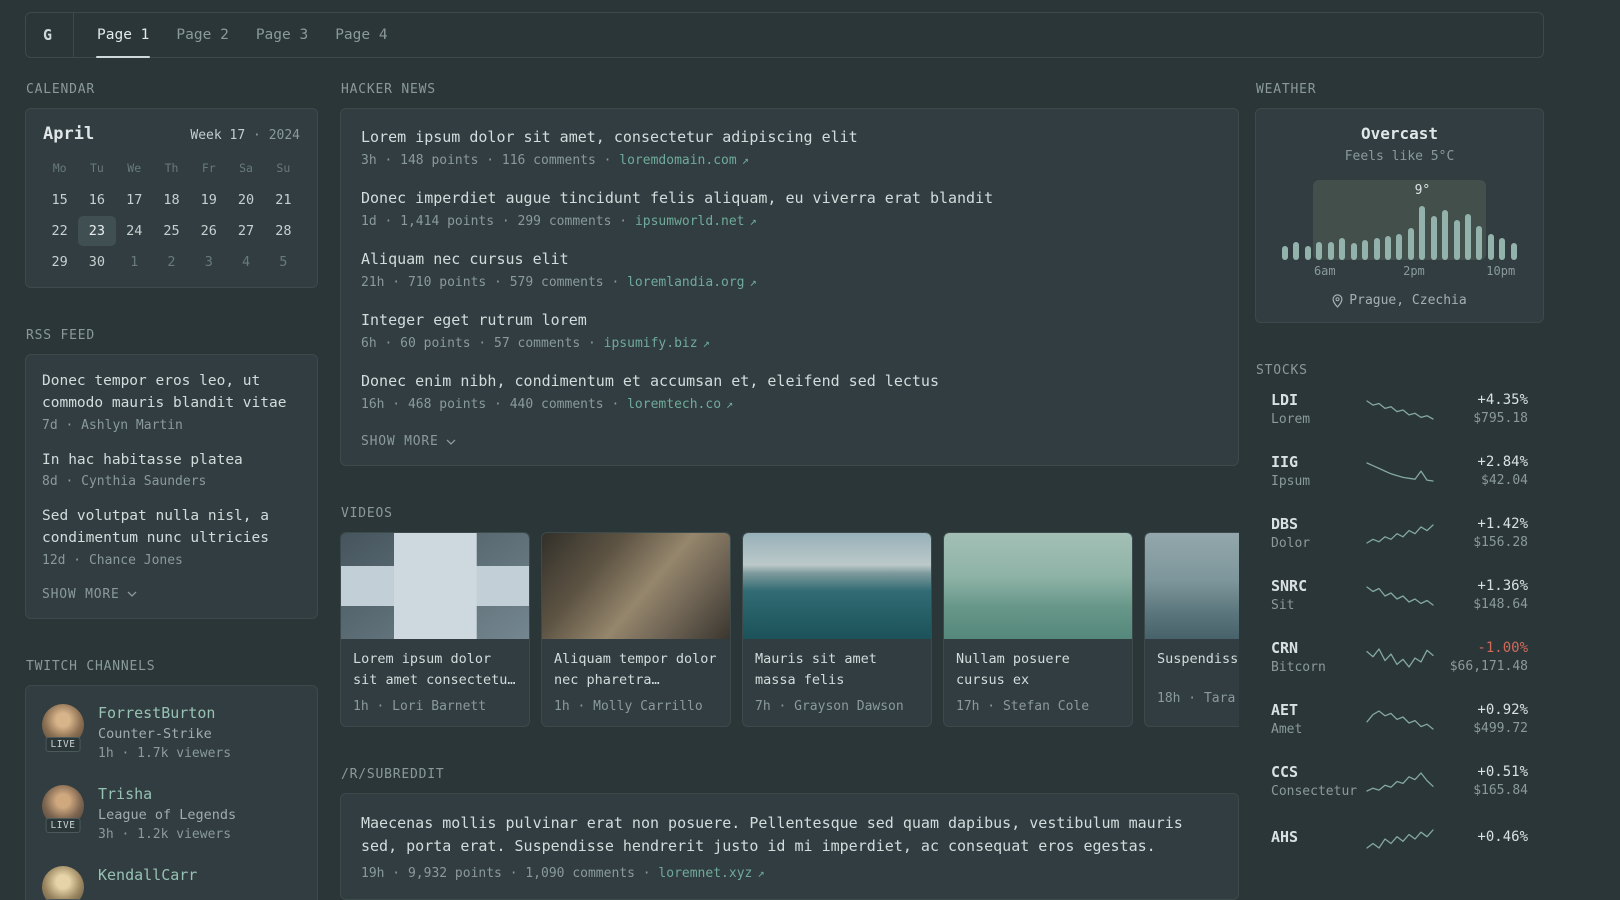 The image size is (1620, 900). What do you see at coordinates (1283, 605) in the screenshot?
I see `stock-name: Sit` at bounding box center [1283, 605].